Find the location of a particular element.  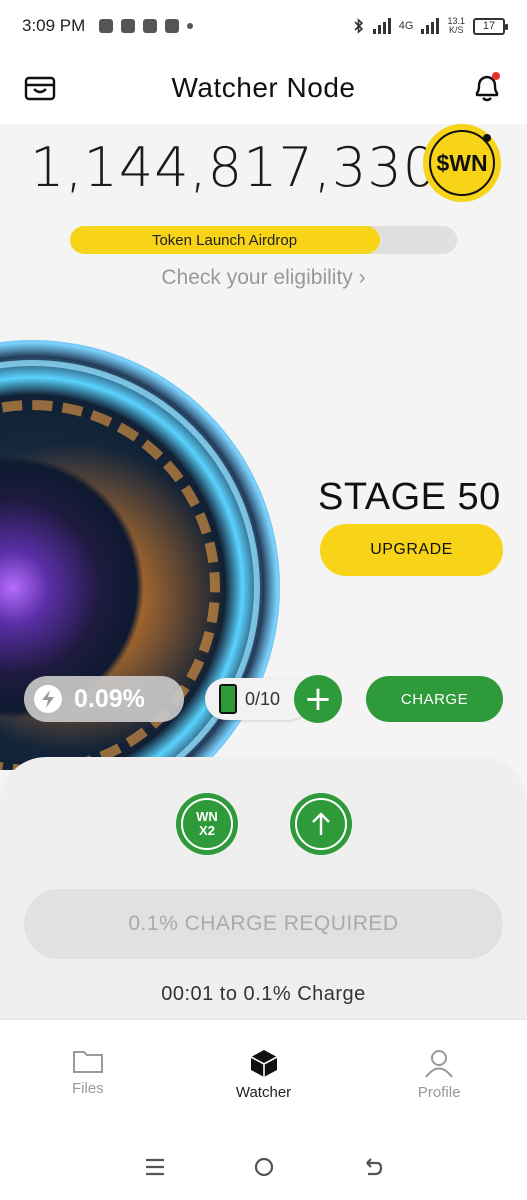

fire-notification-icon is located at coordinates (106, 26).